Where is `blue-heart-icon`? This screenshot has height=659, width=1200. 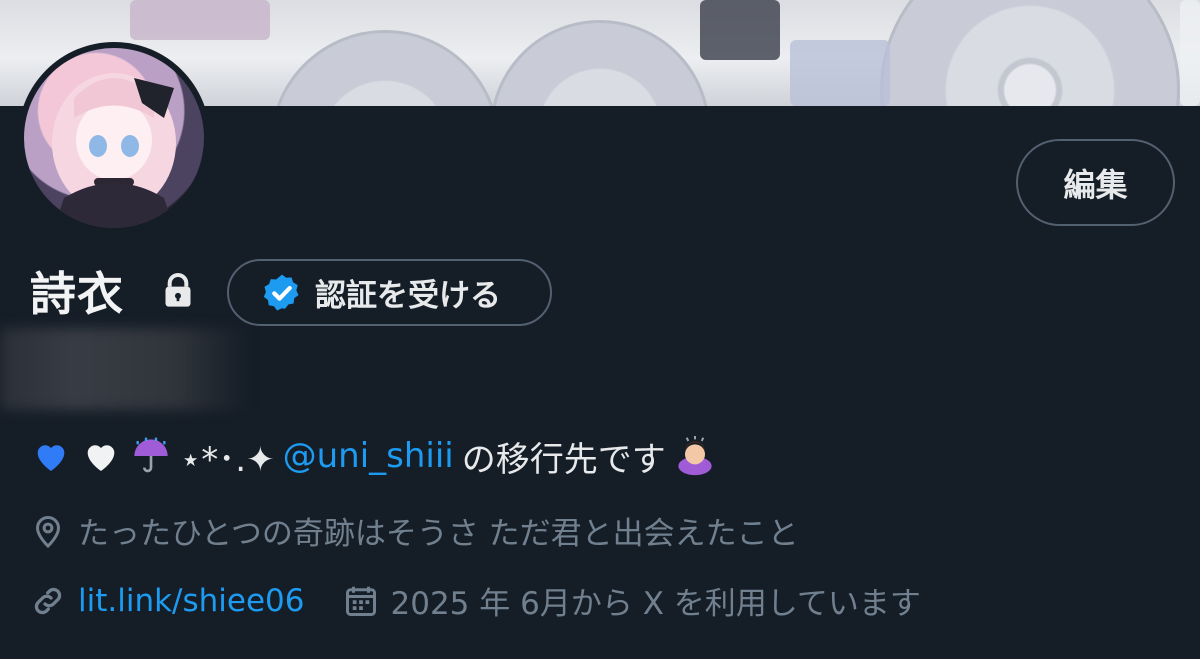 blue-heart-icon is located at coordinates (51, 456).